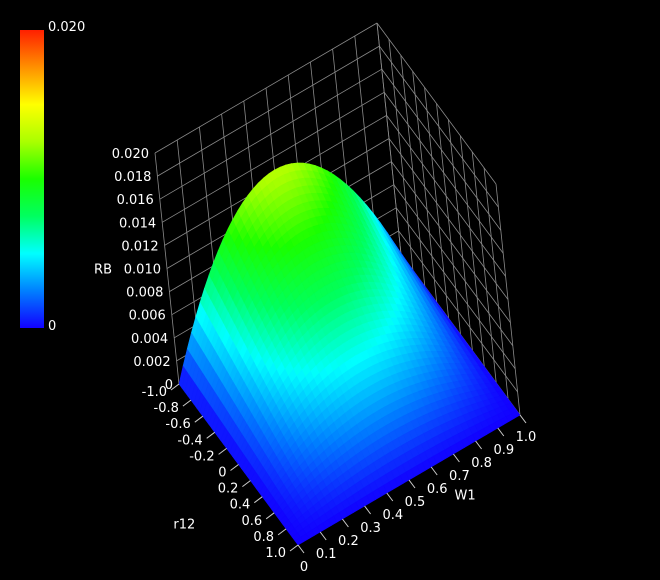 The height and width of the screenshot is (580, 660). I want to click on y-tick-label: 0, so click(304, 567).